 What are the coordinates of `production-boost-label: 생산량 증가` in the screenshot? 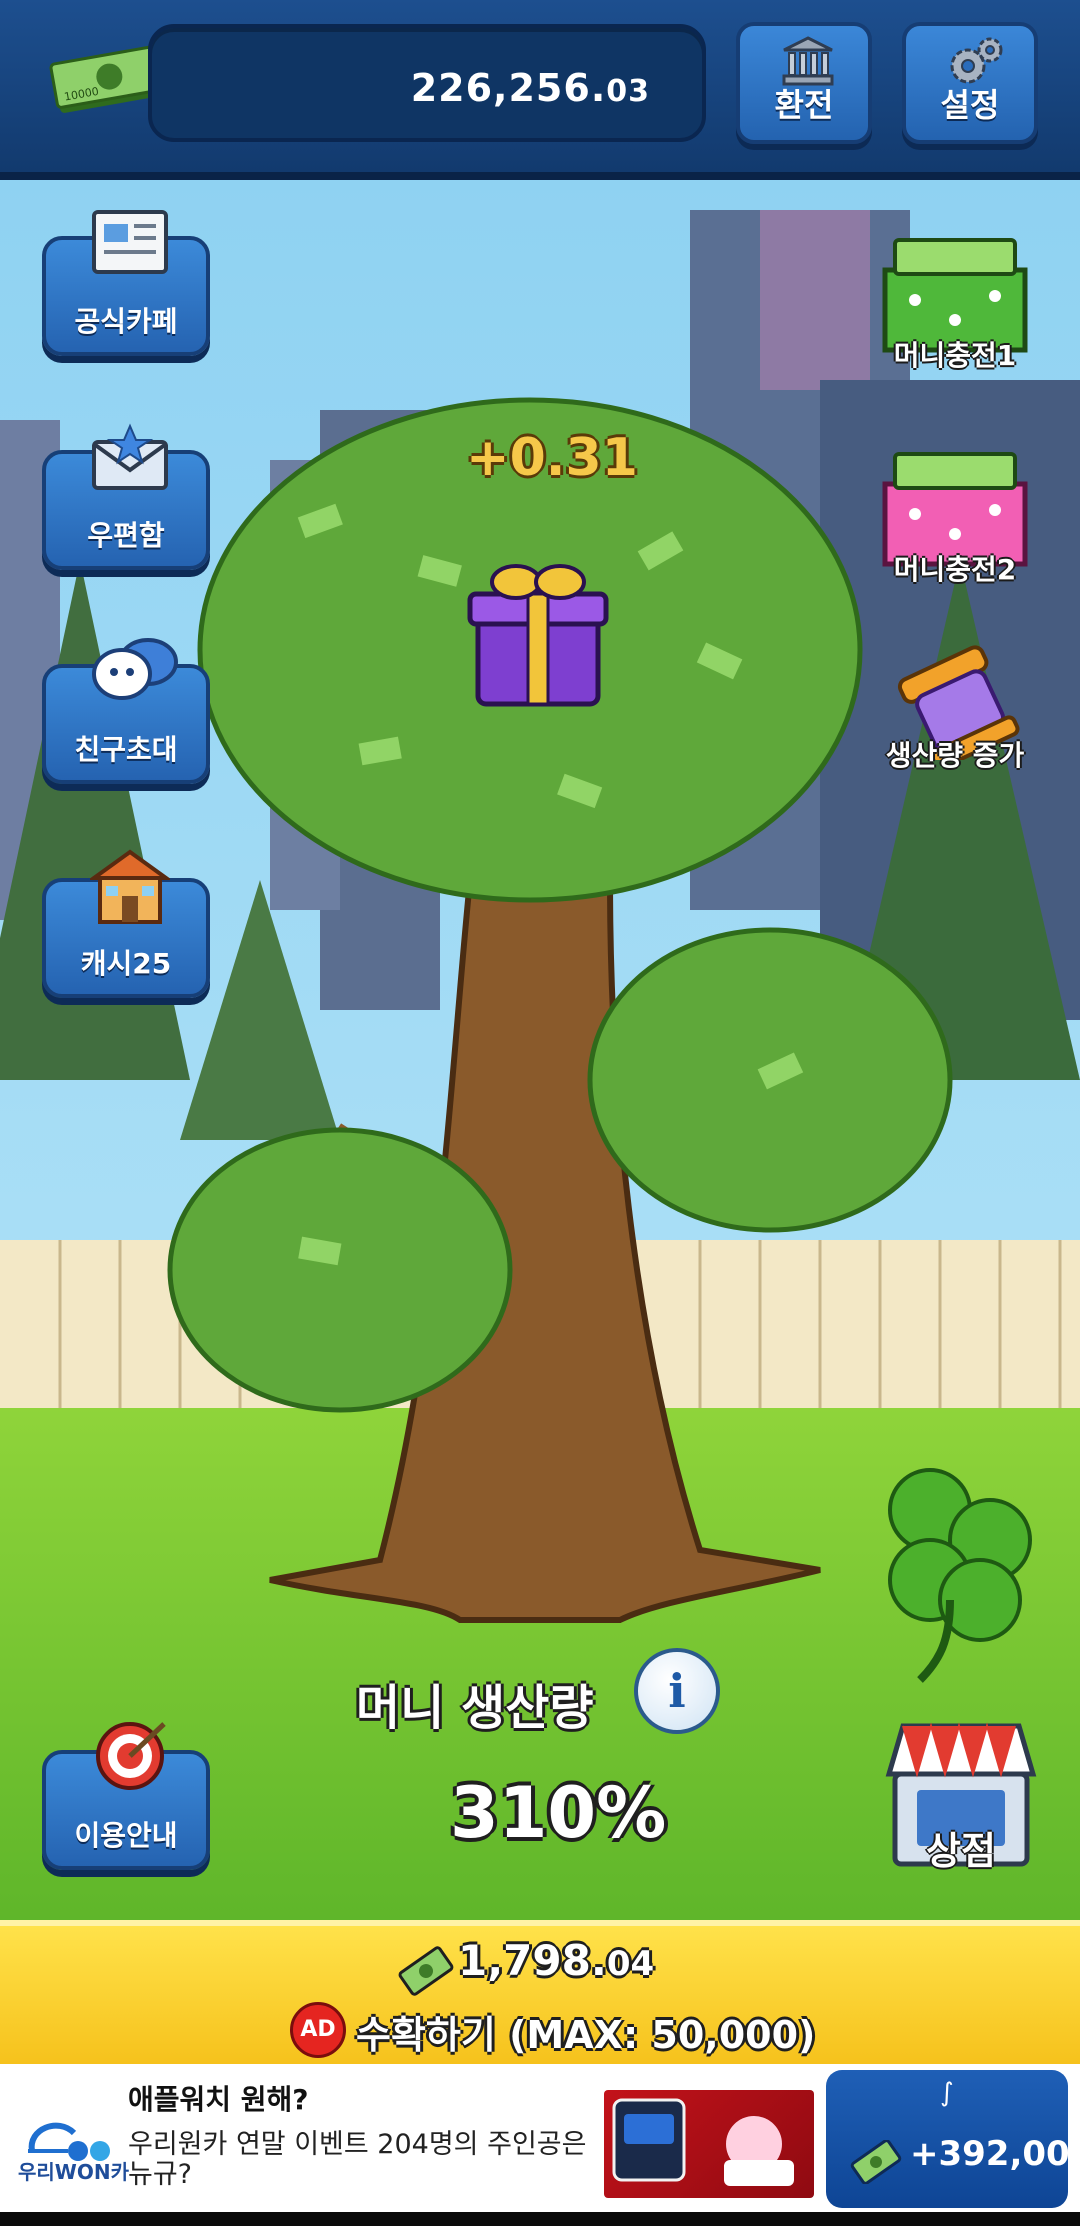 It's located at (955, 755).